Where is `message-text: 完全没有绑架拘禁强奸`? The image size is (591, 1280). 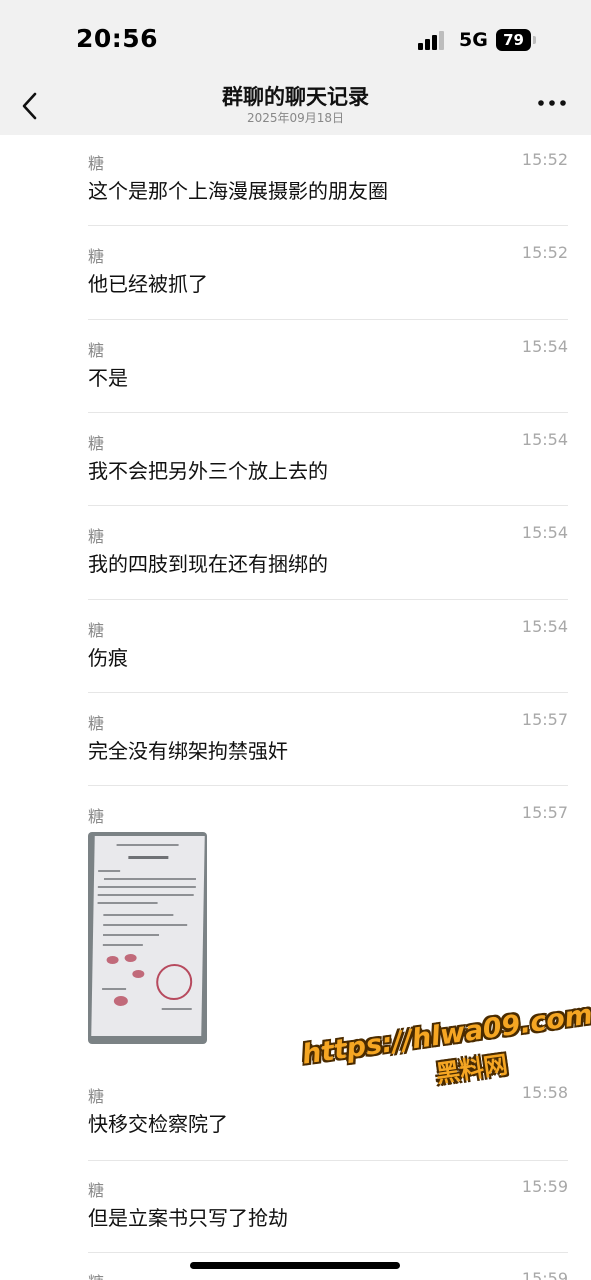
message-text: 完全没有绑架拘禁强奸 is located at coordinates (188, 751).